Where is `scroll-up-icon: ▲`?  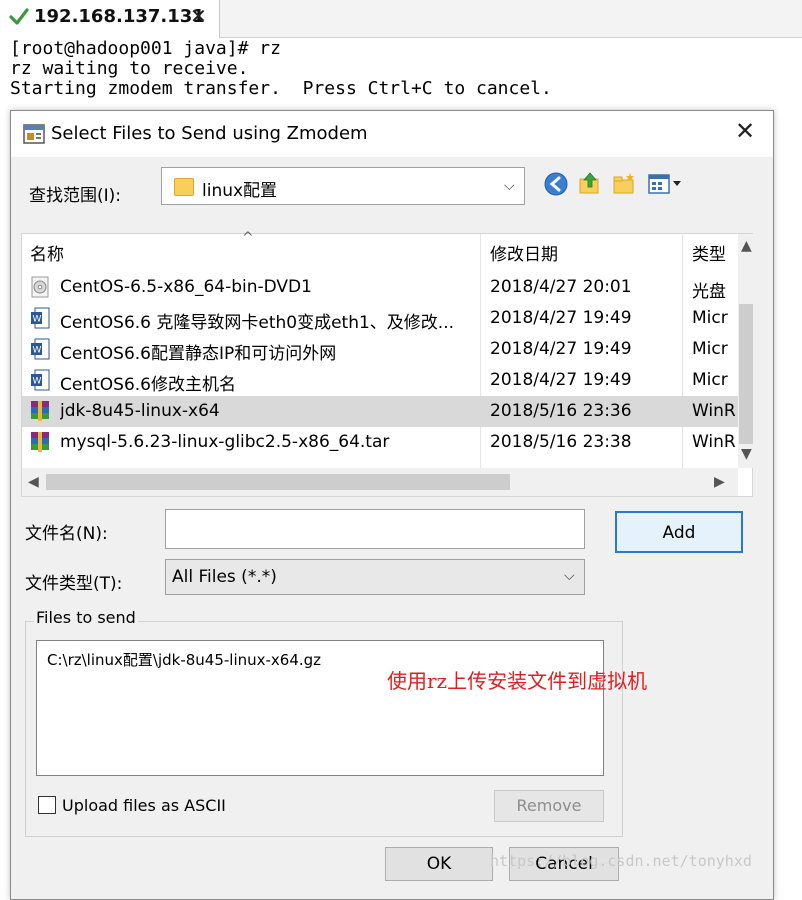 scroll-up-icon: ▲ is located at coordinates (746, 246).